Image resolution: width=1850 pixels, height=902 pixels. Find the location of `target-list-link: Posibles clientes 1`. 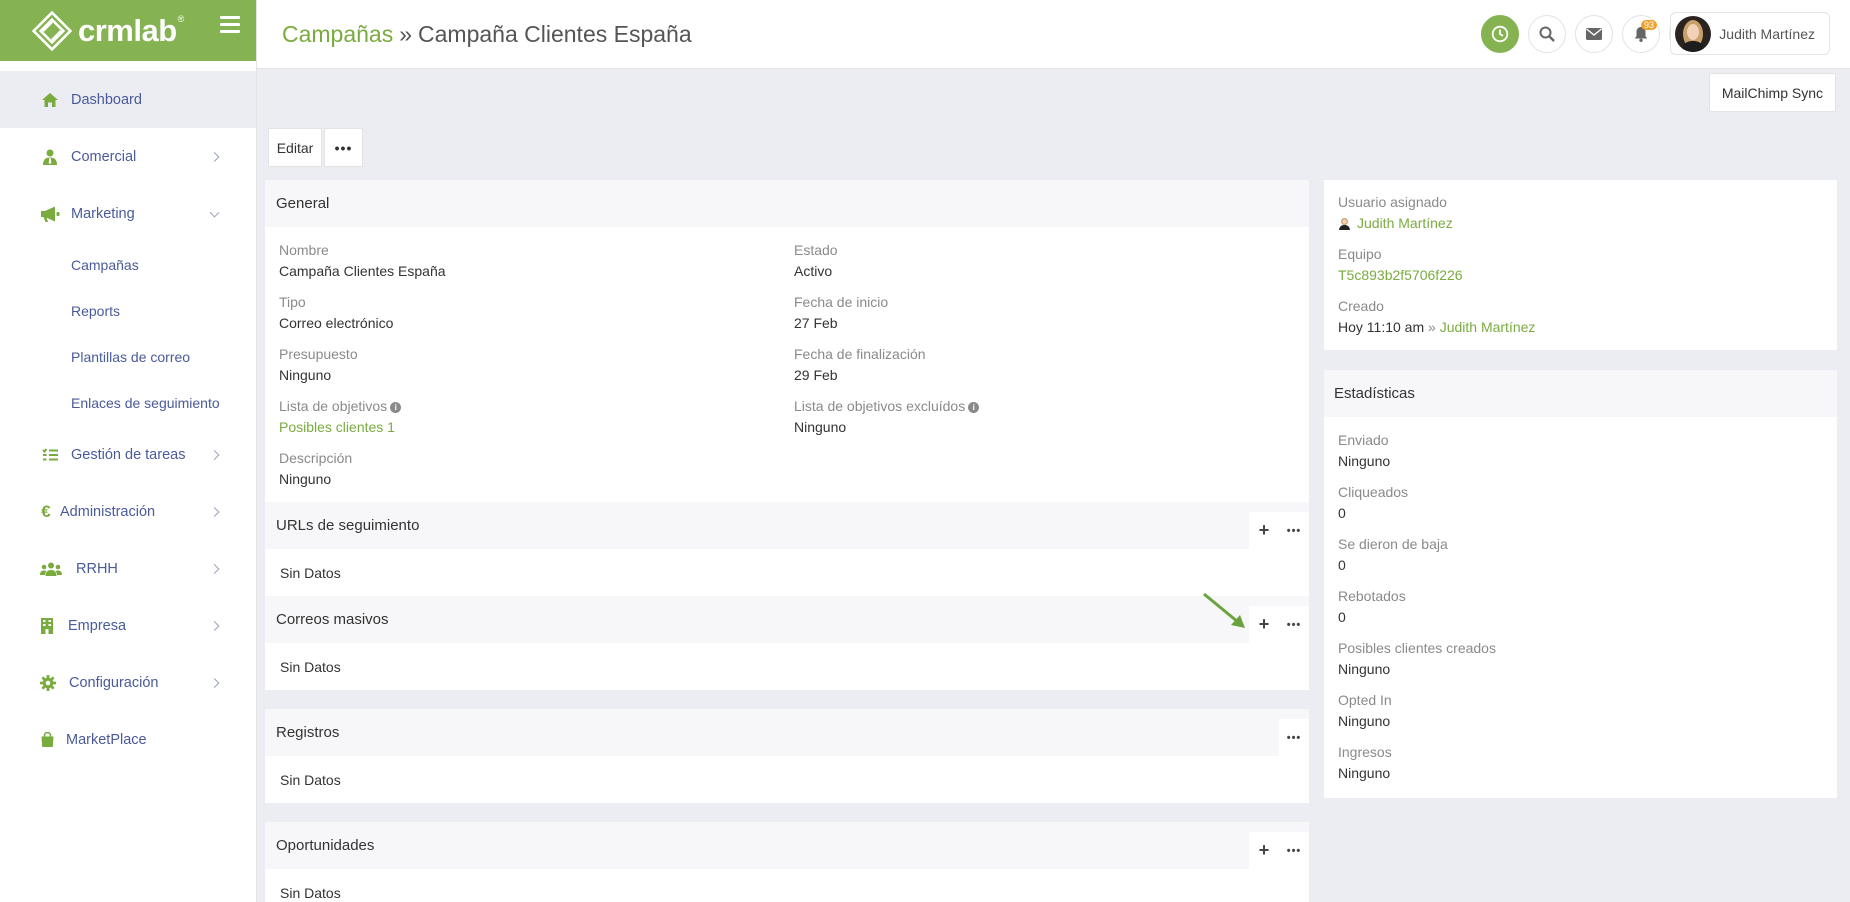

target-list-link: Posibles clientes 1 is located at coordinates (340, 427).